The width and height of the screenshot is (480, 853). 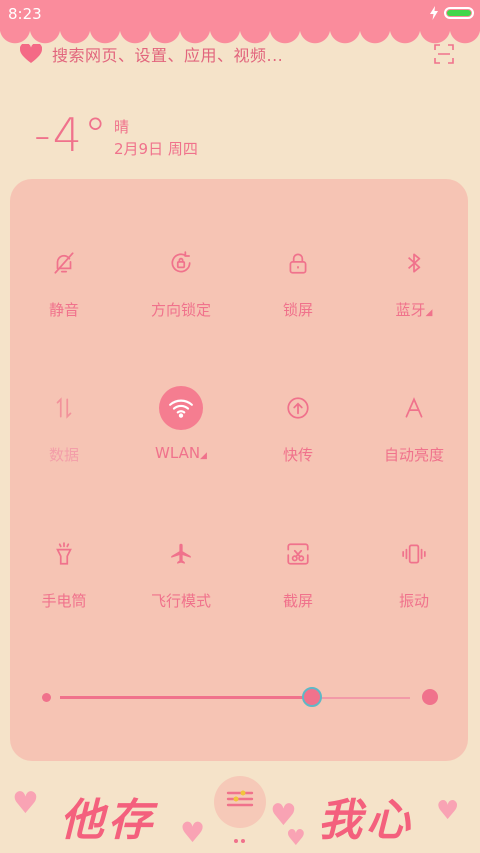 I want to click on brightness-thumb, so click(x=312, y=697).